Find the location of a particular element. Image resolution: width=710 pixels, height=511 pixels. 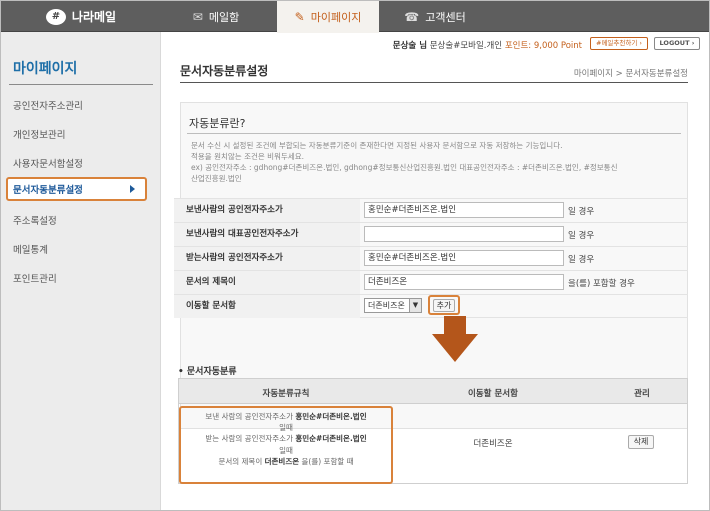

form-label: 보낸사람의 대표공인전자주소가 is located at coordinates (267, 234).